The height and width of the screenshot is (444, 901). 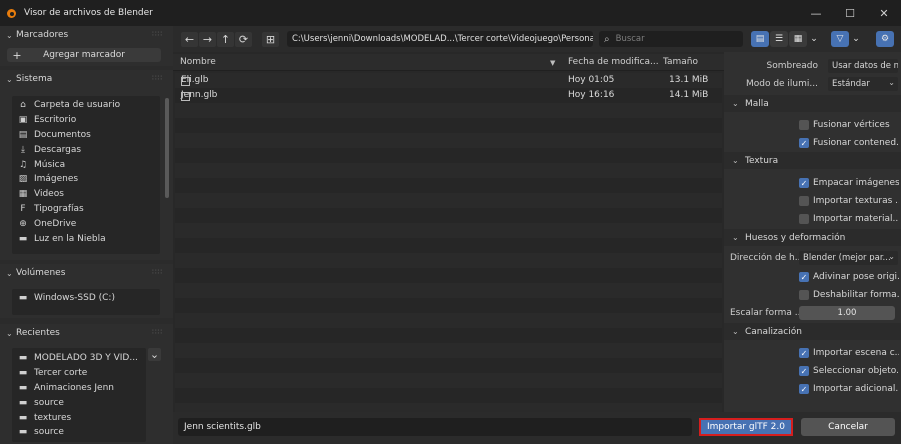 I want to click on display-thumbnails-icon: ▦, so click(x=798, y=39).